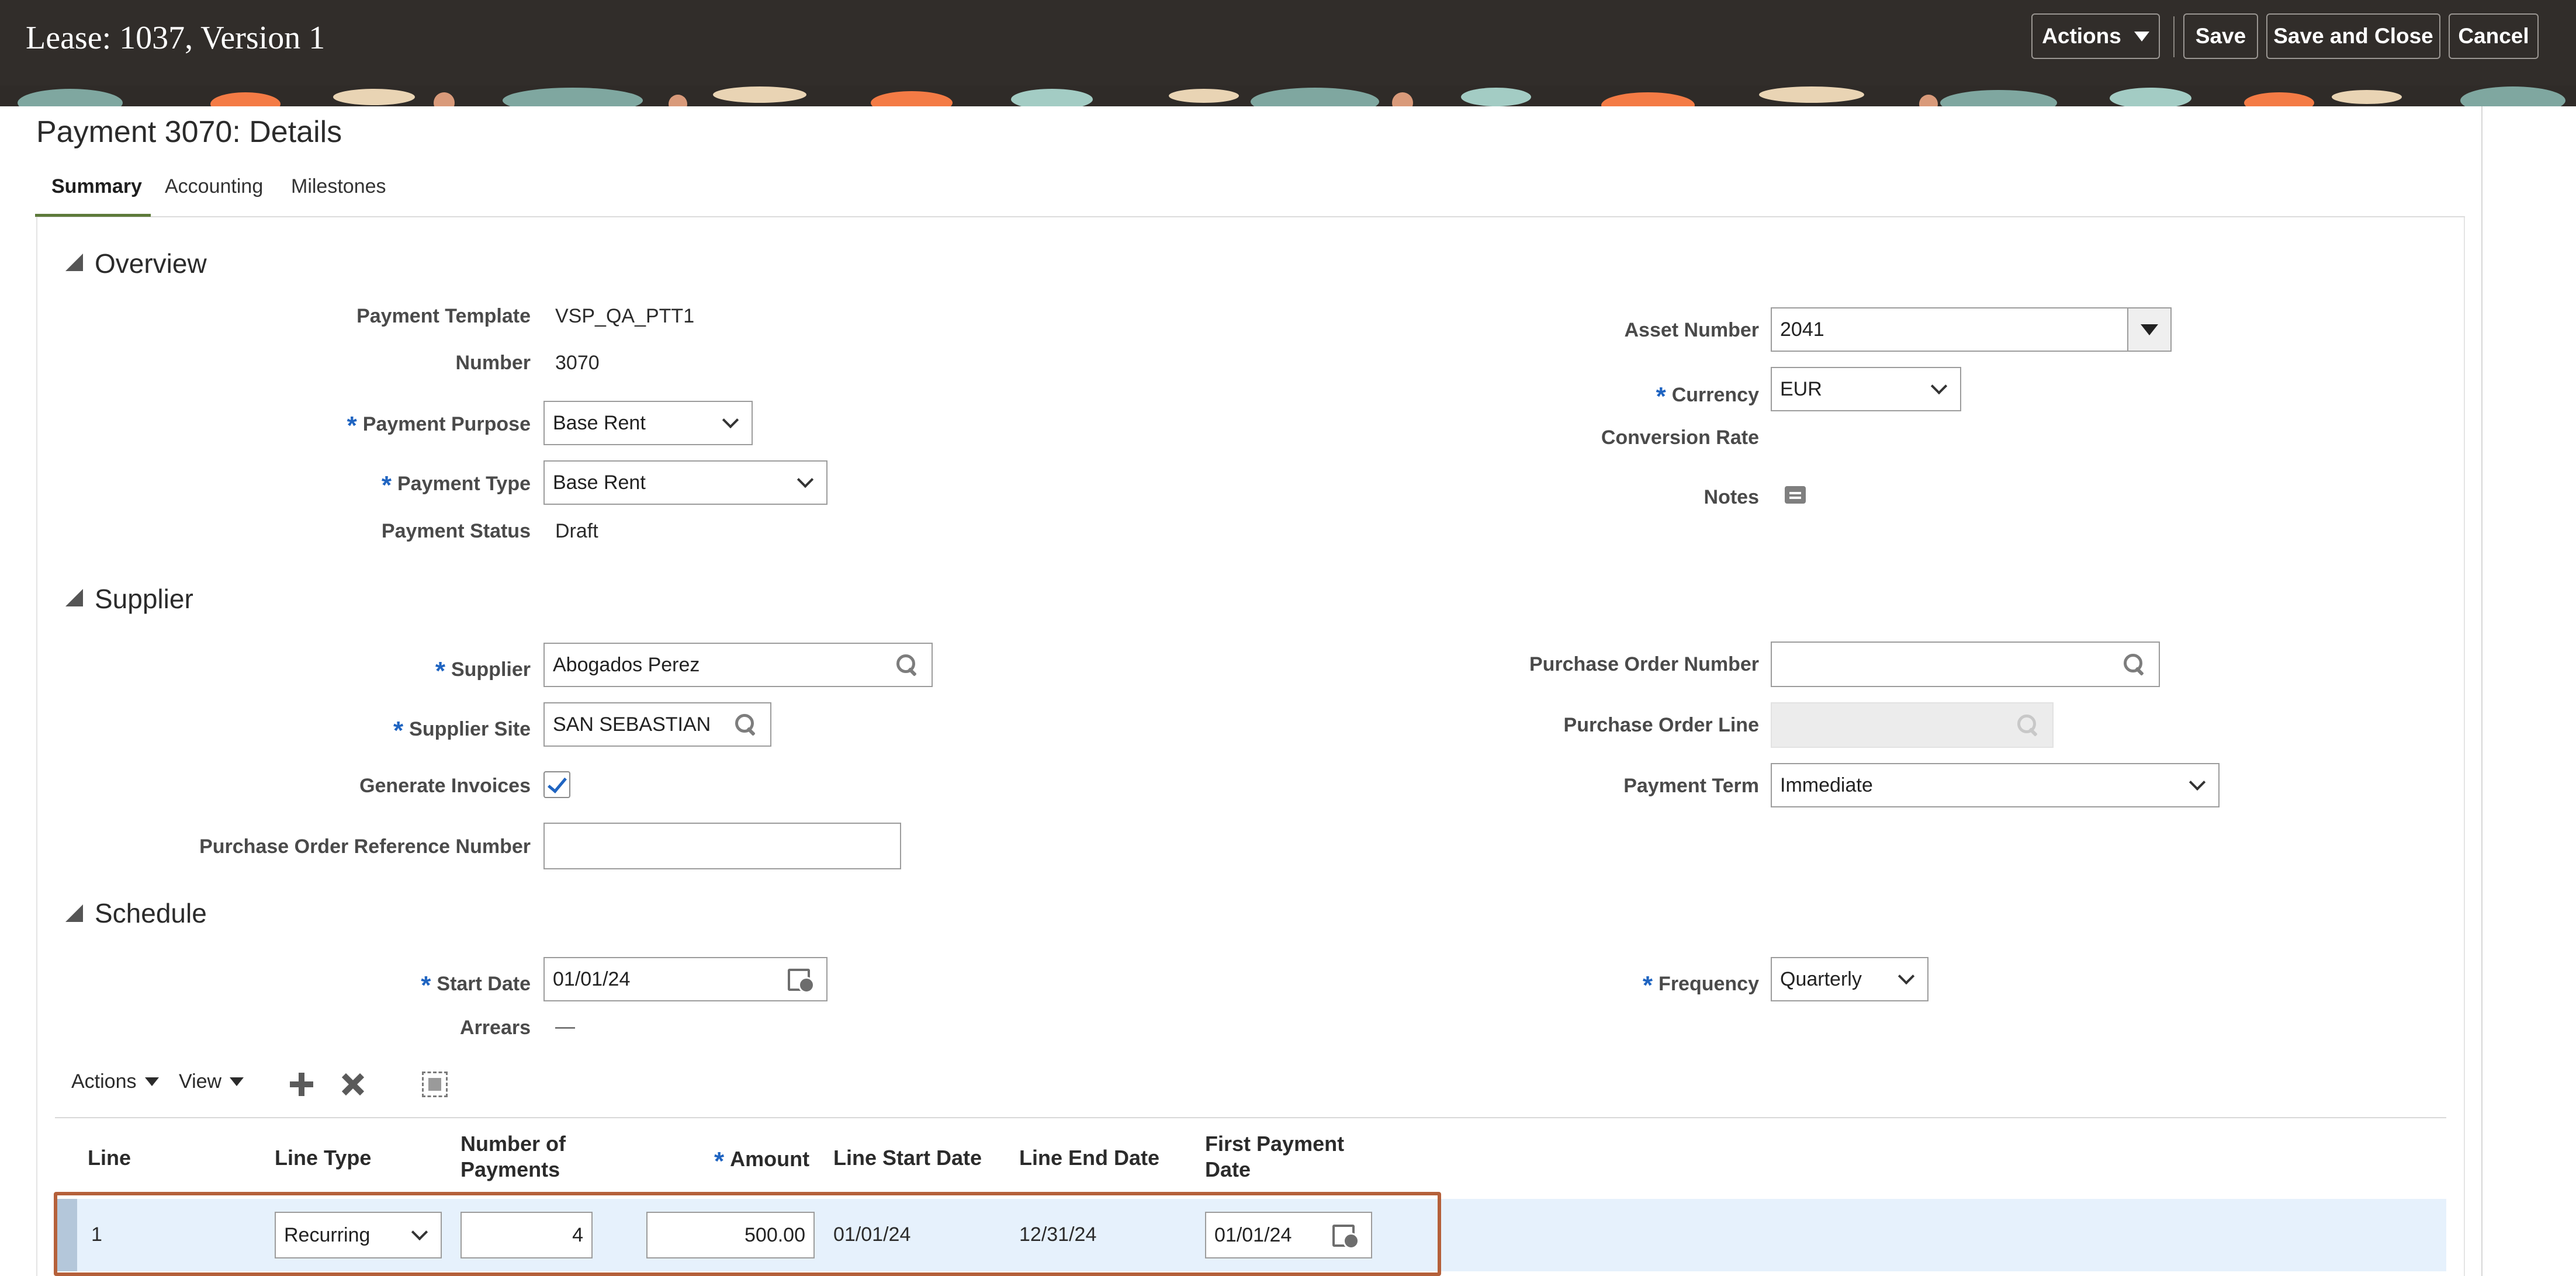  What do you see at coordinates (456, 486) in the screenshot?
I see `payment-type-label: * Payment Type` at bounding box center [456, 486].